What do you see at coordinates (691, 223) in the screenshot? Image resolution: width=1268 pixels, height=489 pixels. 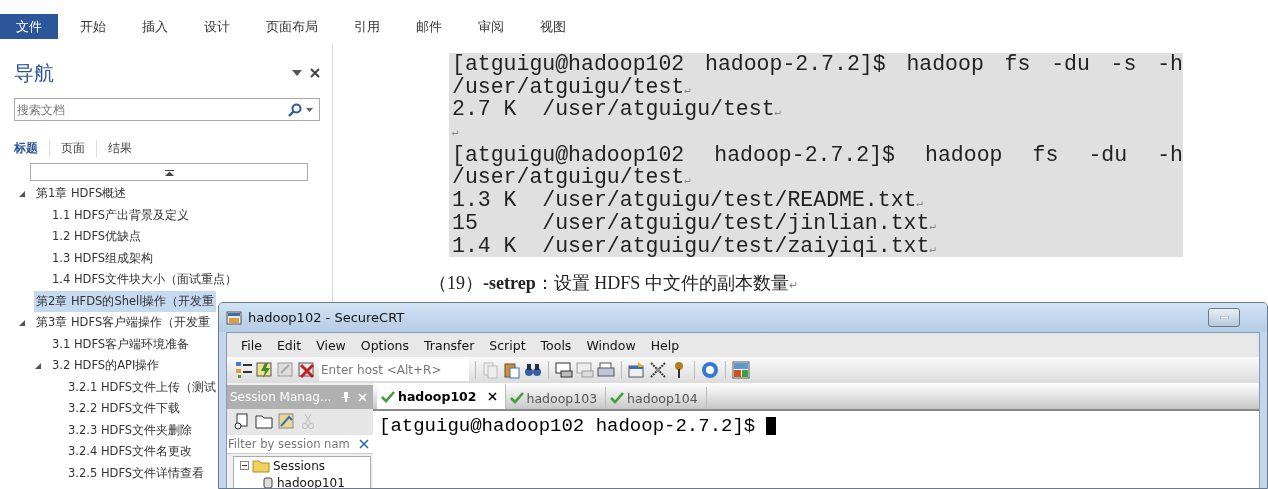 I see `code-line: 15 /user/atguigu/test/jinlian.txt` at bounding box center [691, 223].